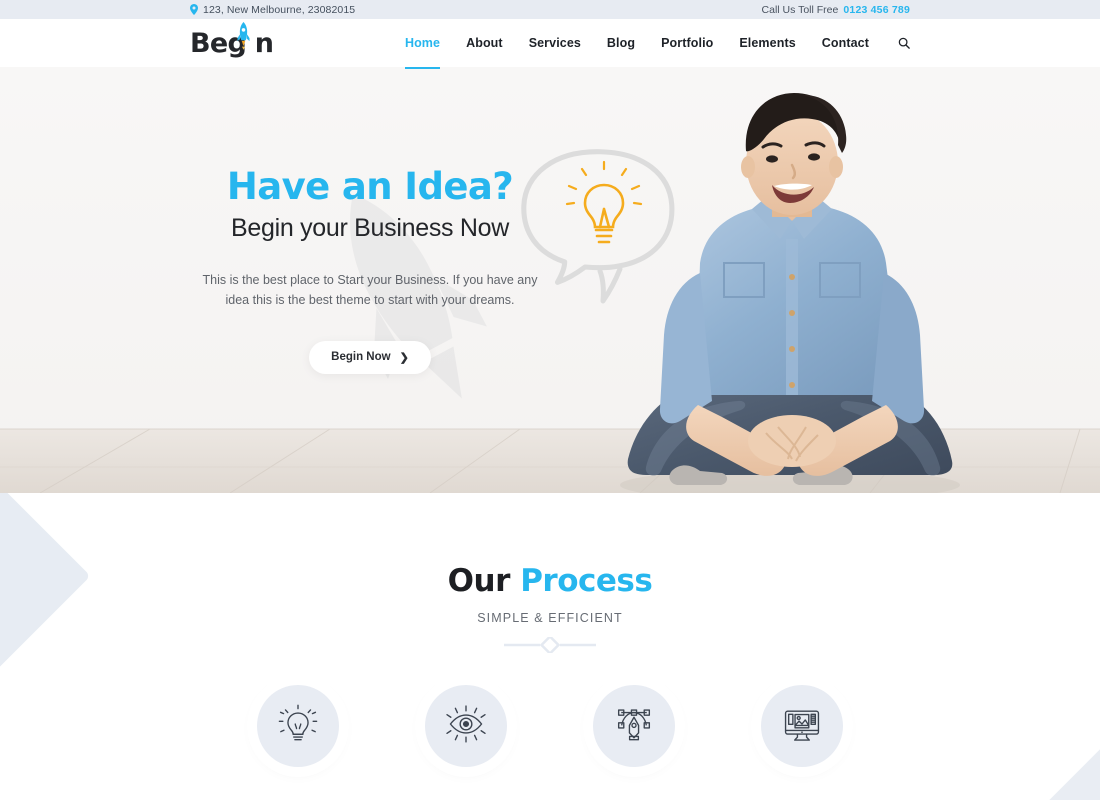 This screenshot has width=1100, height=800. I want to click on process-item-vision, so click(466, 726).